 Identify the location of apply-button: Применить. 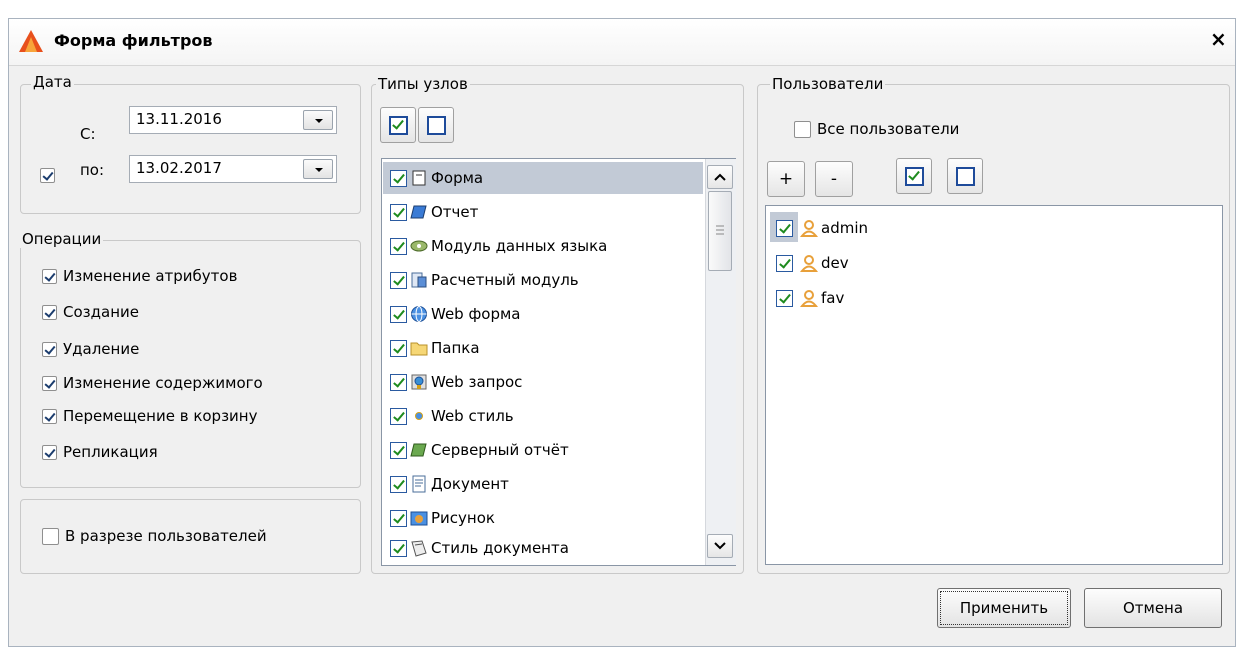
(1004, 608).